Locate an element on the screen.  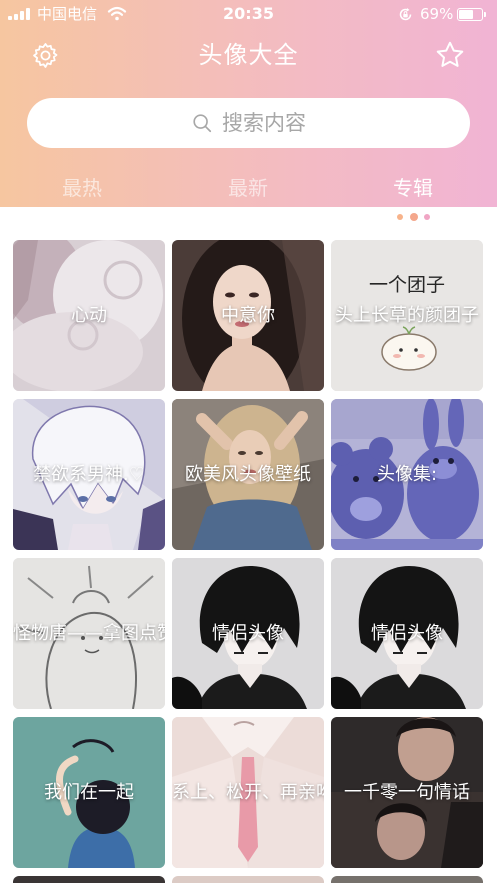
tab-albums: 专辑 is located at coordinates (413, 188).